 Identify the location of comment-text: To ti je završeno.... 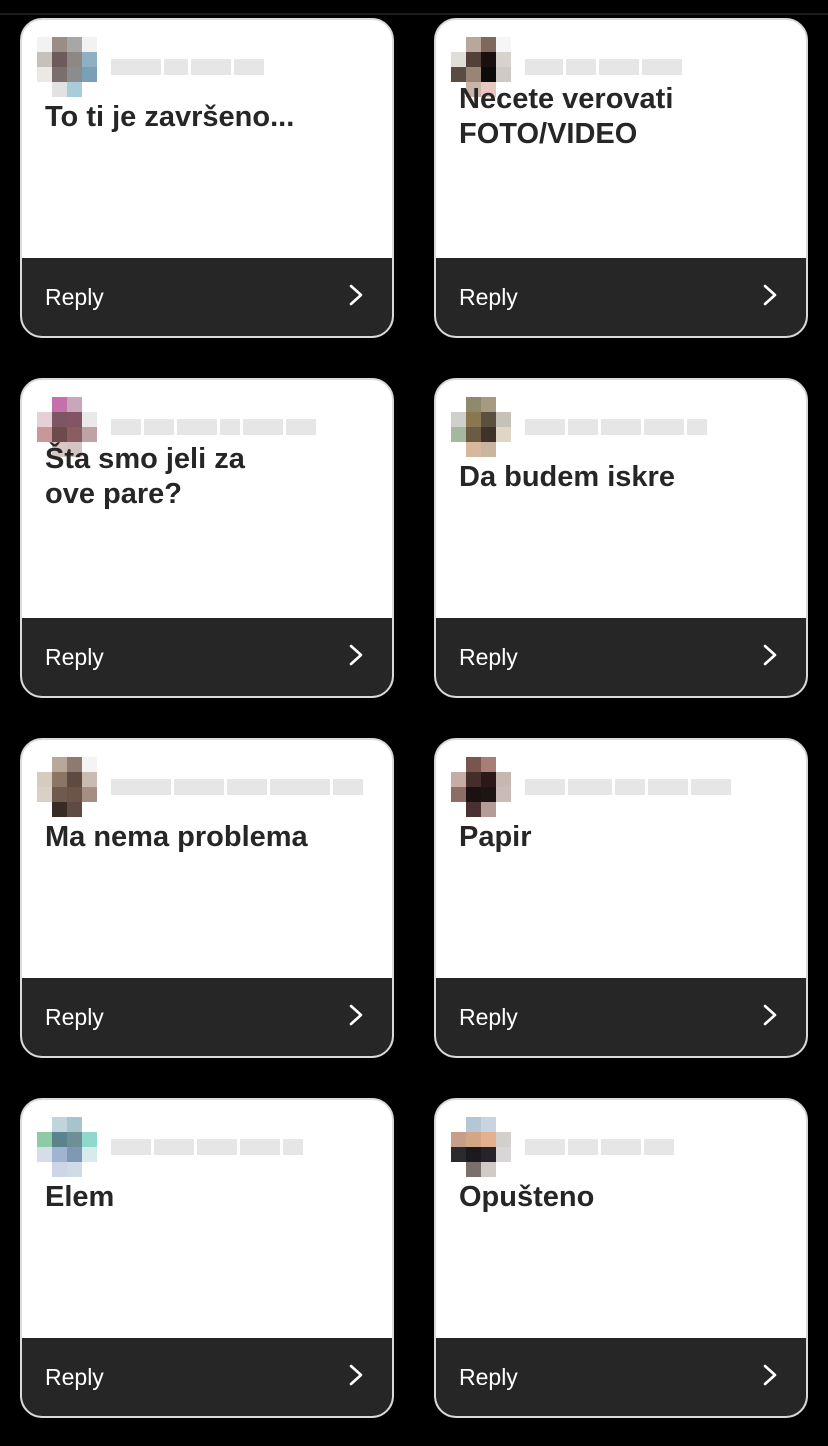
(170, 116).